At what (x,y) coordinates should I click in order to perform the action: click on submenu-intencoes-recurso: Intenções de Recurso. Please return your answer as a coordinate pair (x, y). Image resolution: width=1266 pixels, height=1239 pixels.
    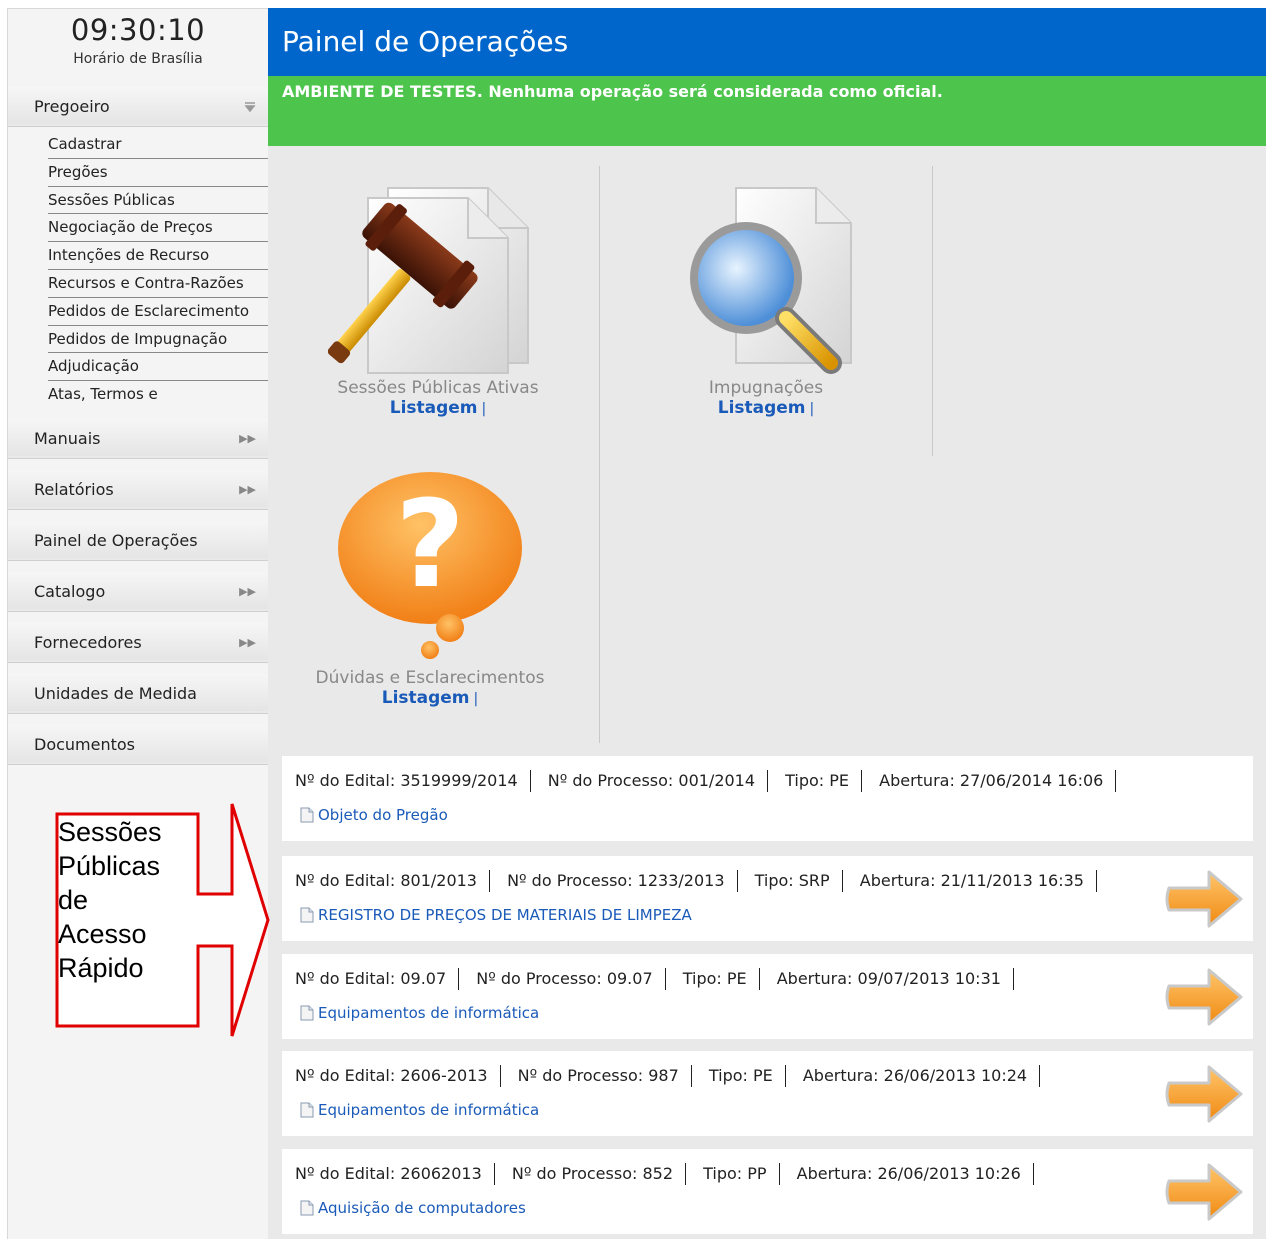
    Looking at the image, I should click on (158, 256).